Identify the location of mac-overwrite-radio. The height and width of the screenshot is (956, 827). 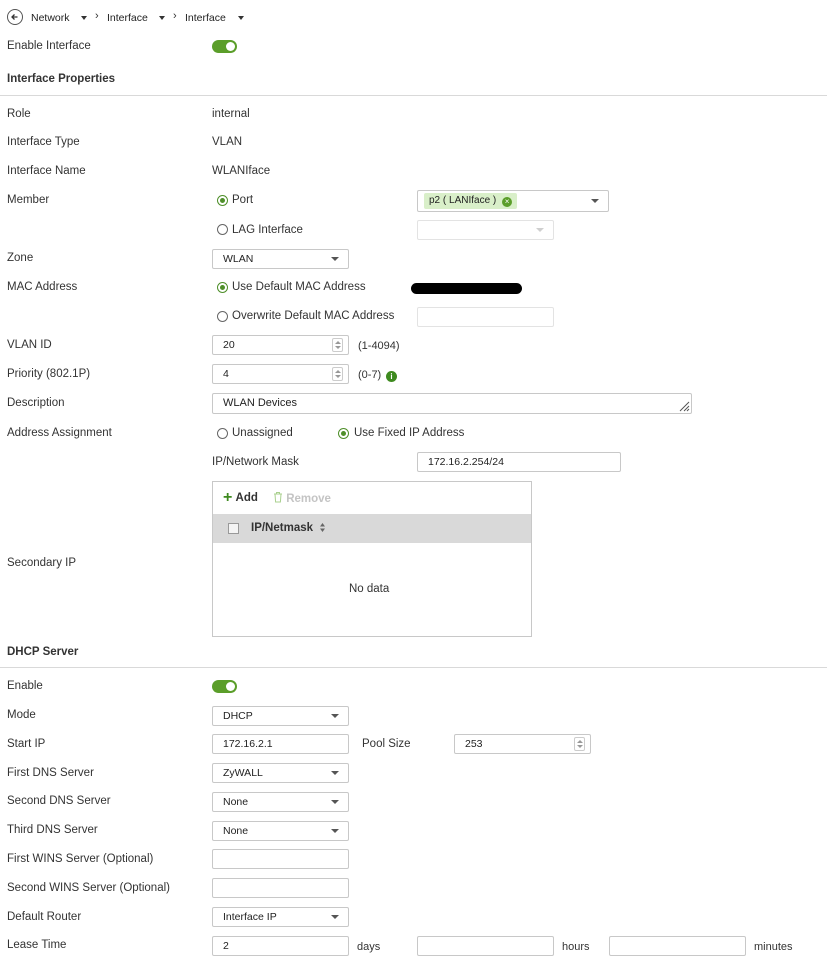
(222, 316).